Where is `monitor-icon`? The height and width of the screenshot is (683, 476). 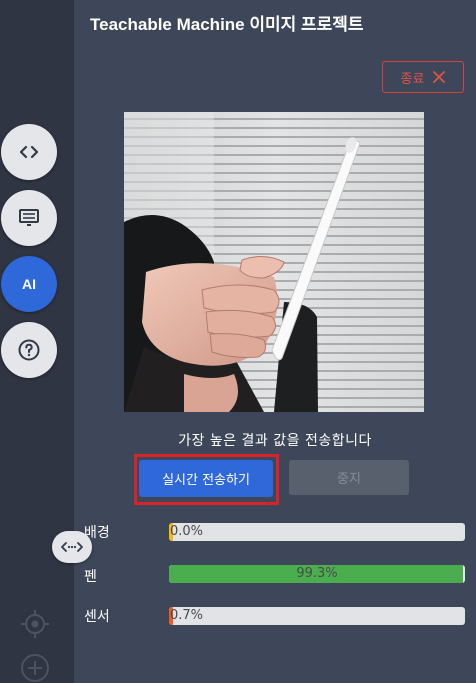 monitor-icon is located at coordinates (29, 217).